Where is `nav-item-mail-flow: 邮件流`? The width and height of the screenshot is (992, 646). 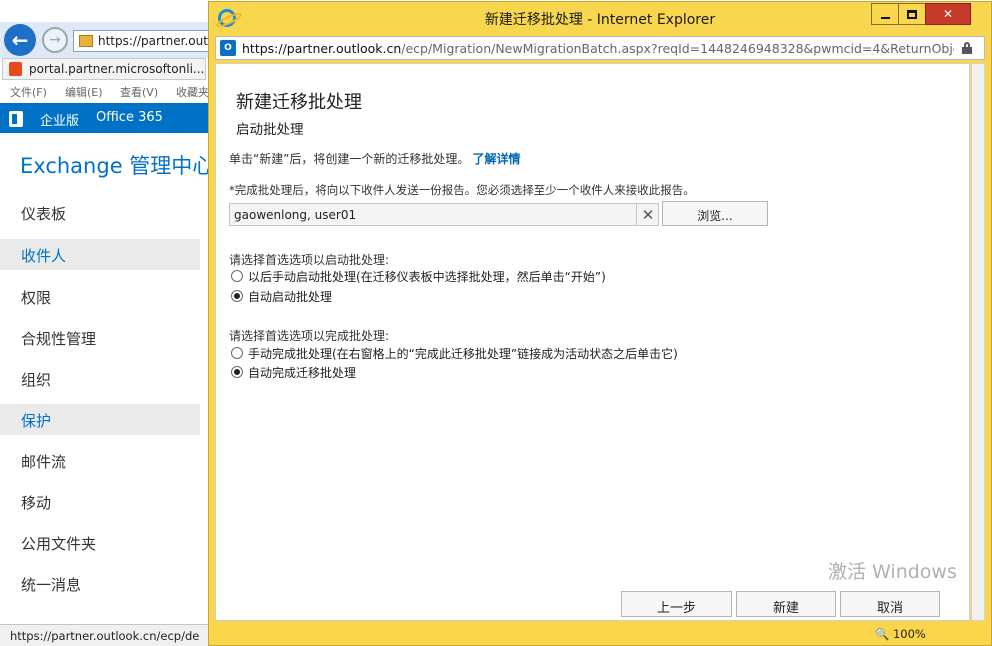
nav-item-mail-flow: 邮件流 is located at coordinates (100, 460).